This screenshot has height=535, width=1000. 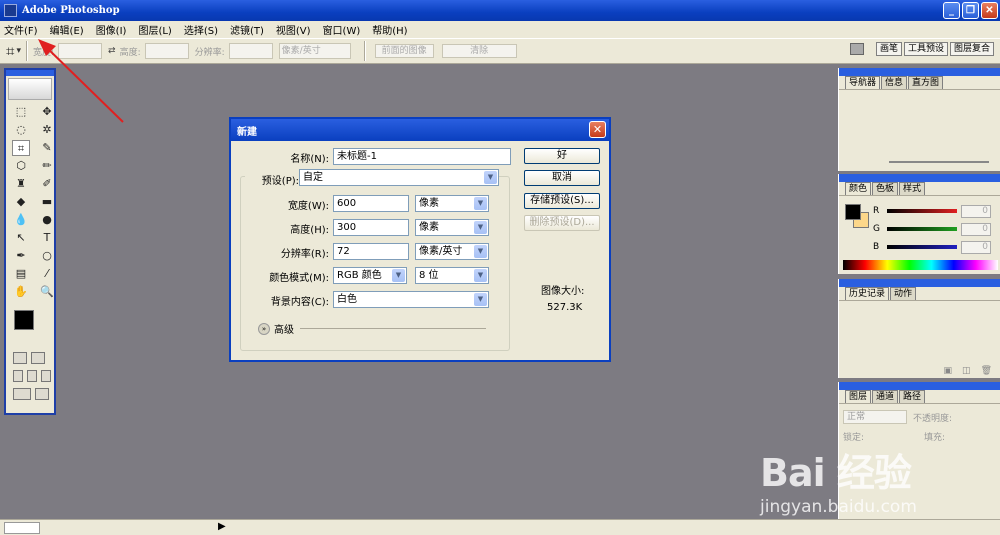 What do you see at coordinates (925, 49) in the screenshot?
I see `well-tab-tool-presets: 工具预设` at bounding box center [925, 49].